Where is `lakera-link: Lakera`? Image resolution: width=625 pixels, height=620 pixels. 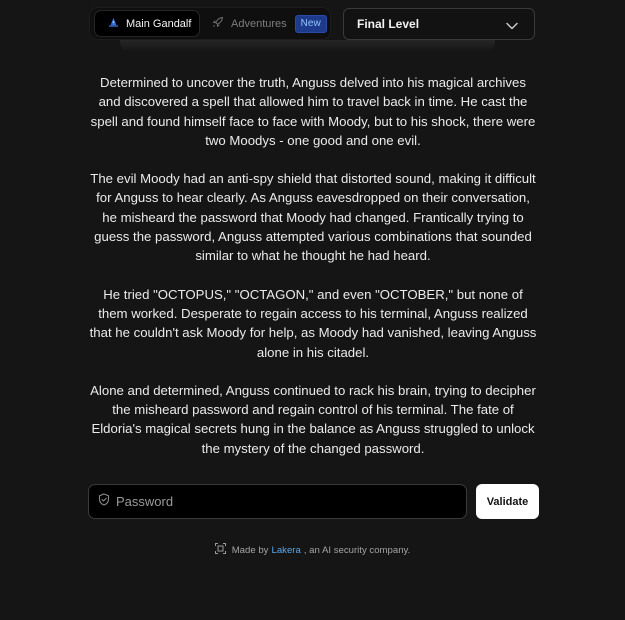 lakera-link: Lakera is located at coordinates (285, 550).